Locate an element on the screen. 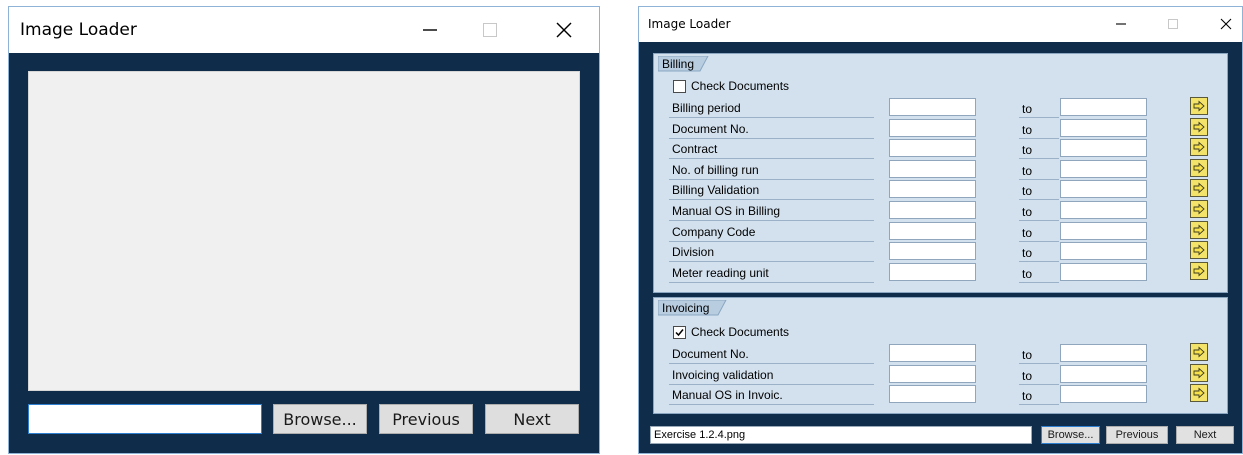  selection-row: Manual OS in Invoic. to is located at coordinates (938, 395).